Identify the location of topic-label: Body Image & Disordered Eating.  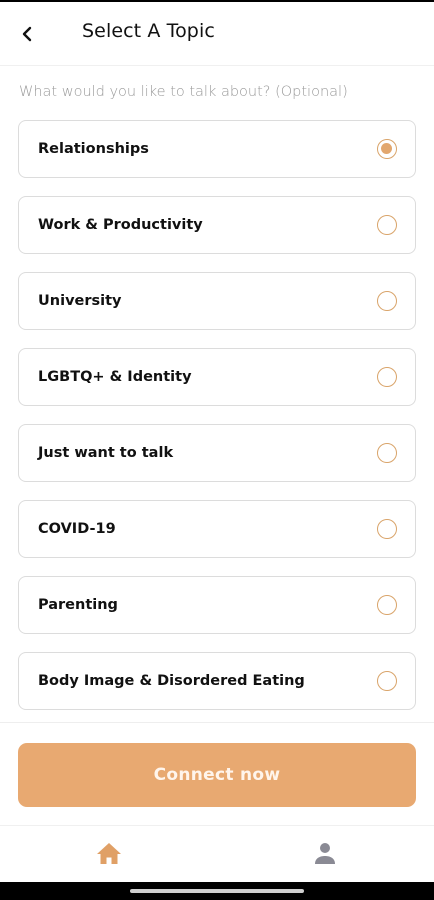
(171, 681).